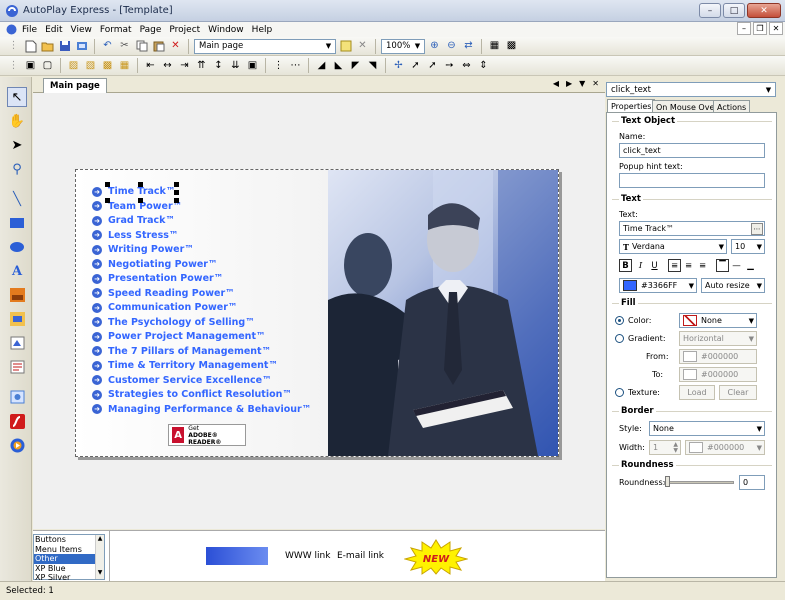 This screenshot has width=785, height=600. Describe the element at coordinates (415, 65) in the screenshot. I see `line-tool-icon: ➚` at that location.